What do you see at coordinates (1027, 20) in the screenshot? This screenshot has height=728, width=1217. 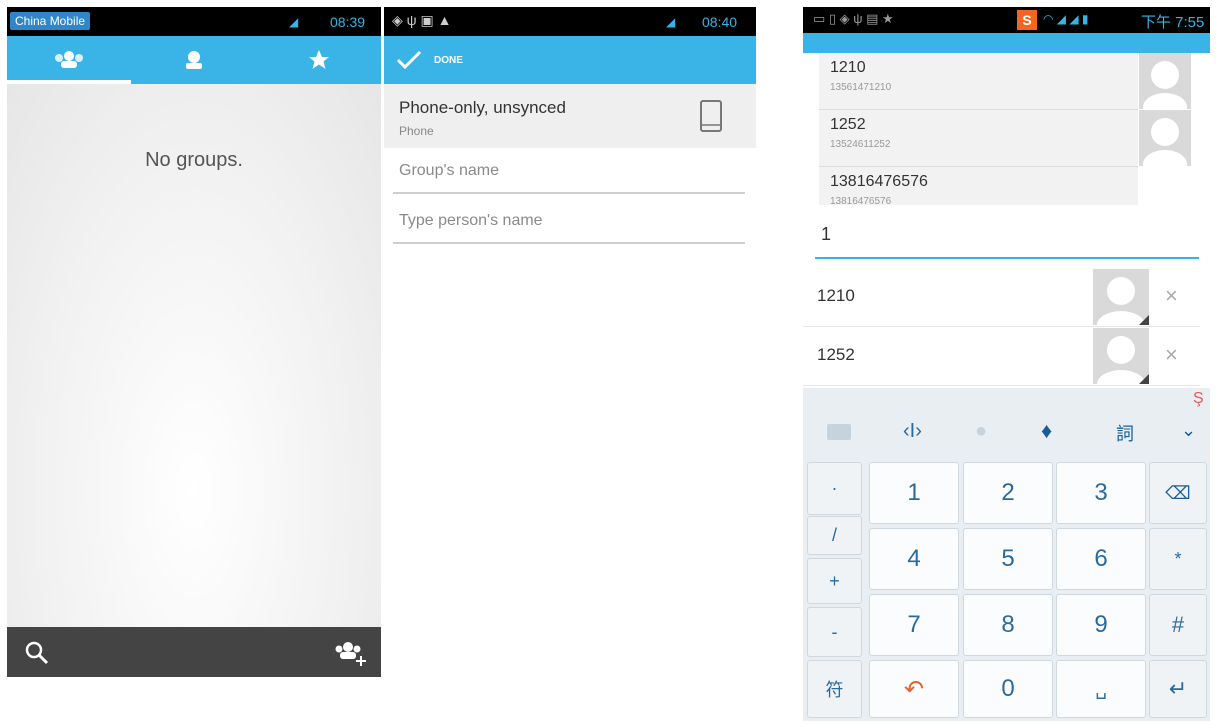 I see `sogou-icon: S` at bounding box center [1027, 20].